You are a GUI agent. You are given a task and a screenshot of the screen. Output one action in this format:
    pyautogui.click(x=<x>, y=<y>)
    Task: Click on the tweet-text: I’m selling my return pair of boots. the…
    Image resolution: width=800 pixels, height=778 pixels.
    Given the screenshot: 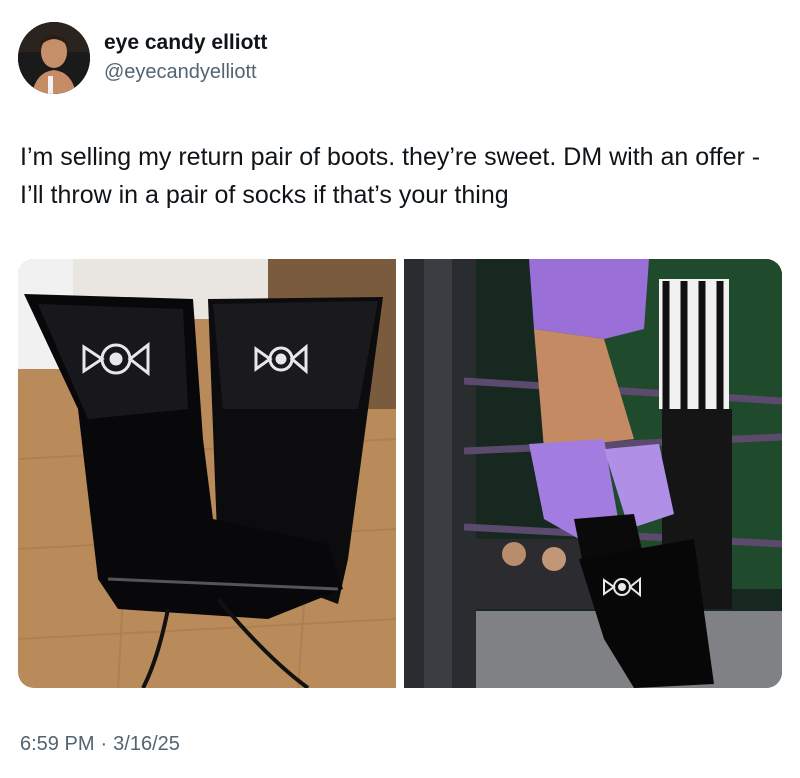 What is the action you would take?
    pyautogui.click(x=390, y=176)
    